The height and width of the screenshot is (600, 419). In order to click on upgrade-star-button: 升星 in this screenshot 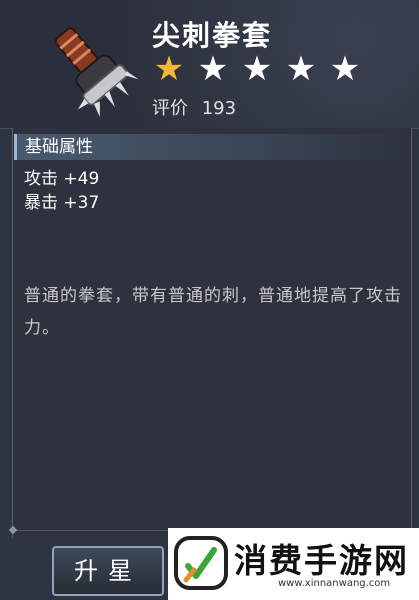, I will do `click(108, 571)`.